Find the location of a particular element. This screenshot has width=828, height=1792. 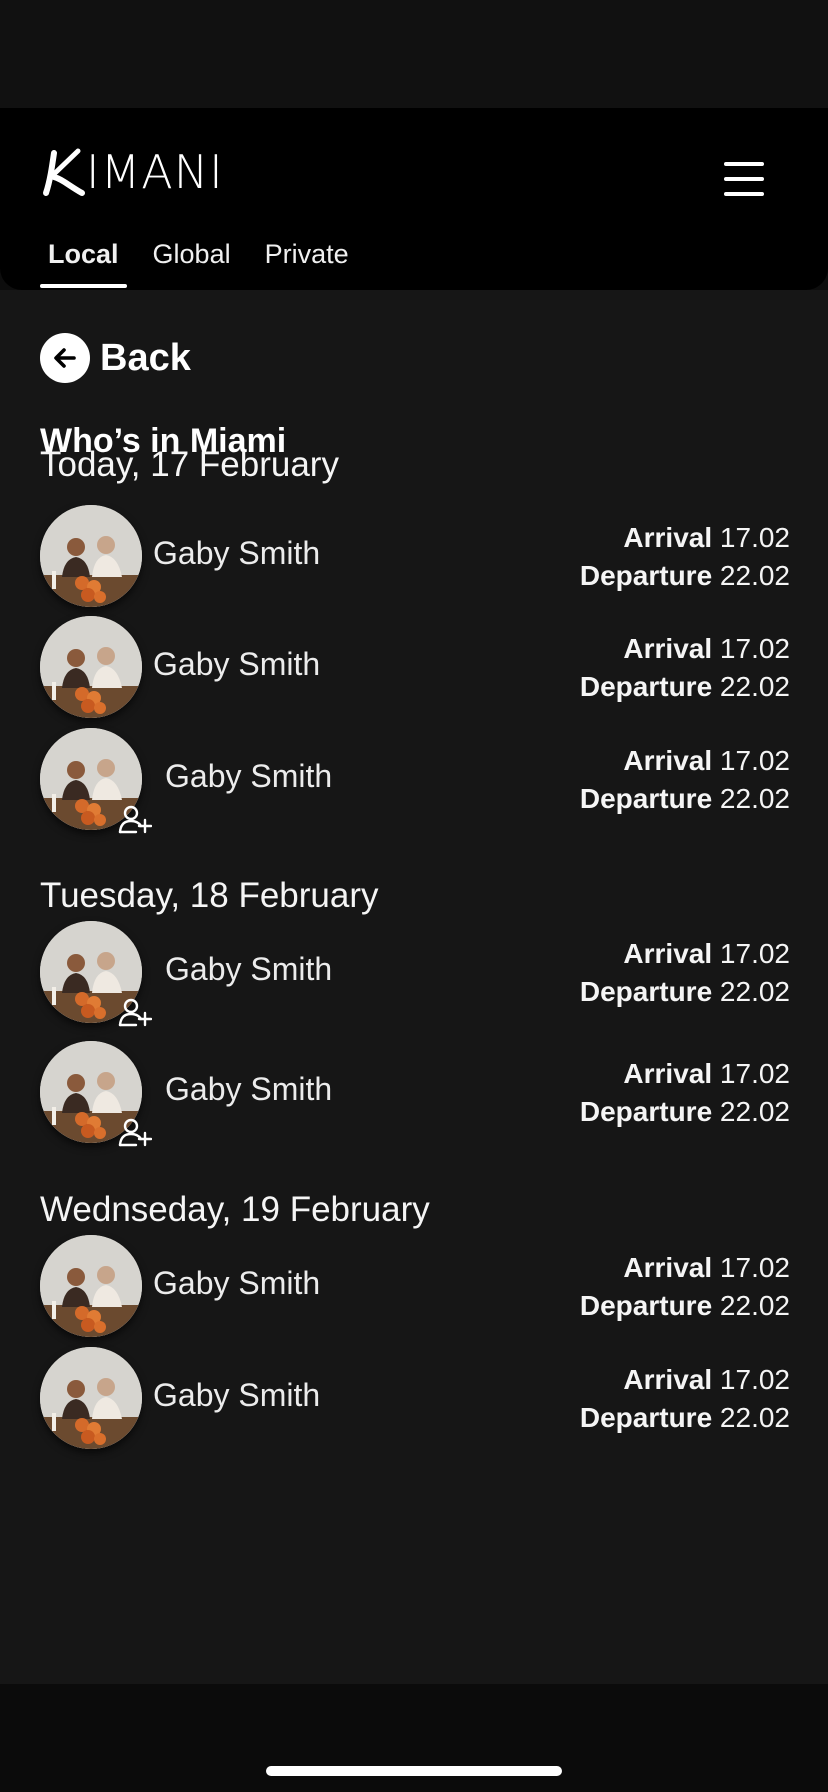

back-button: Back is located at coordinates (115, 358).